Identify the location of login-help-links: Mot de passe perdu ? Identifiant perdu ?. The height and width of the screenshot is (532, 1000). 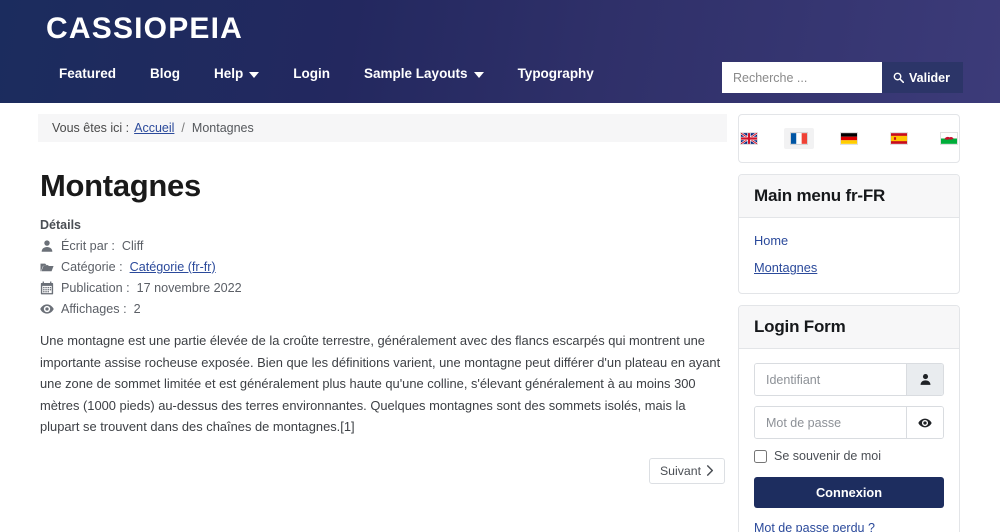
(849, 526).